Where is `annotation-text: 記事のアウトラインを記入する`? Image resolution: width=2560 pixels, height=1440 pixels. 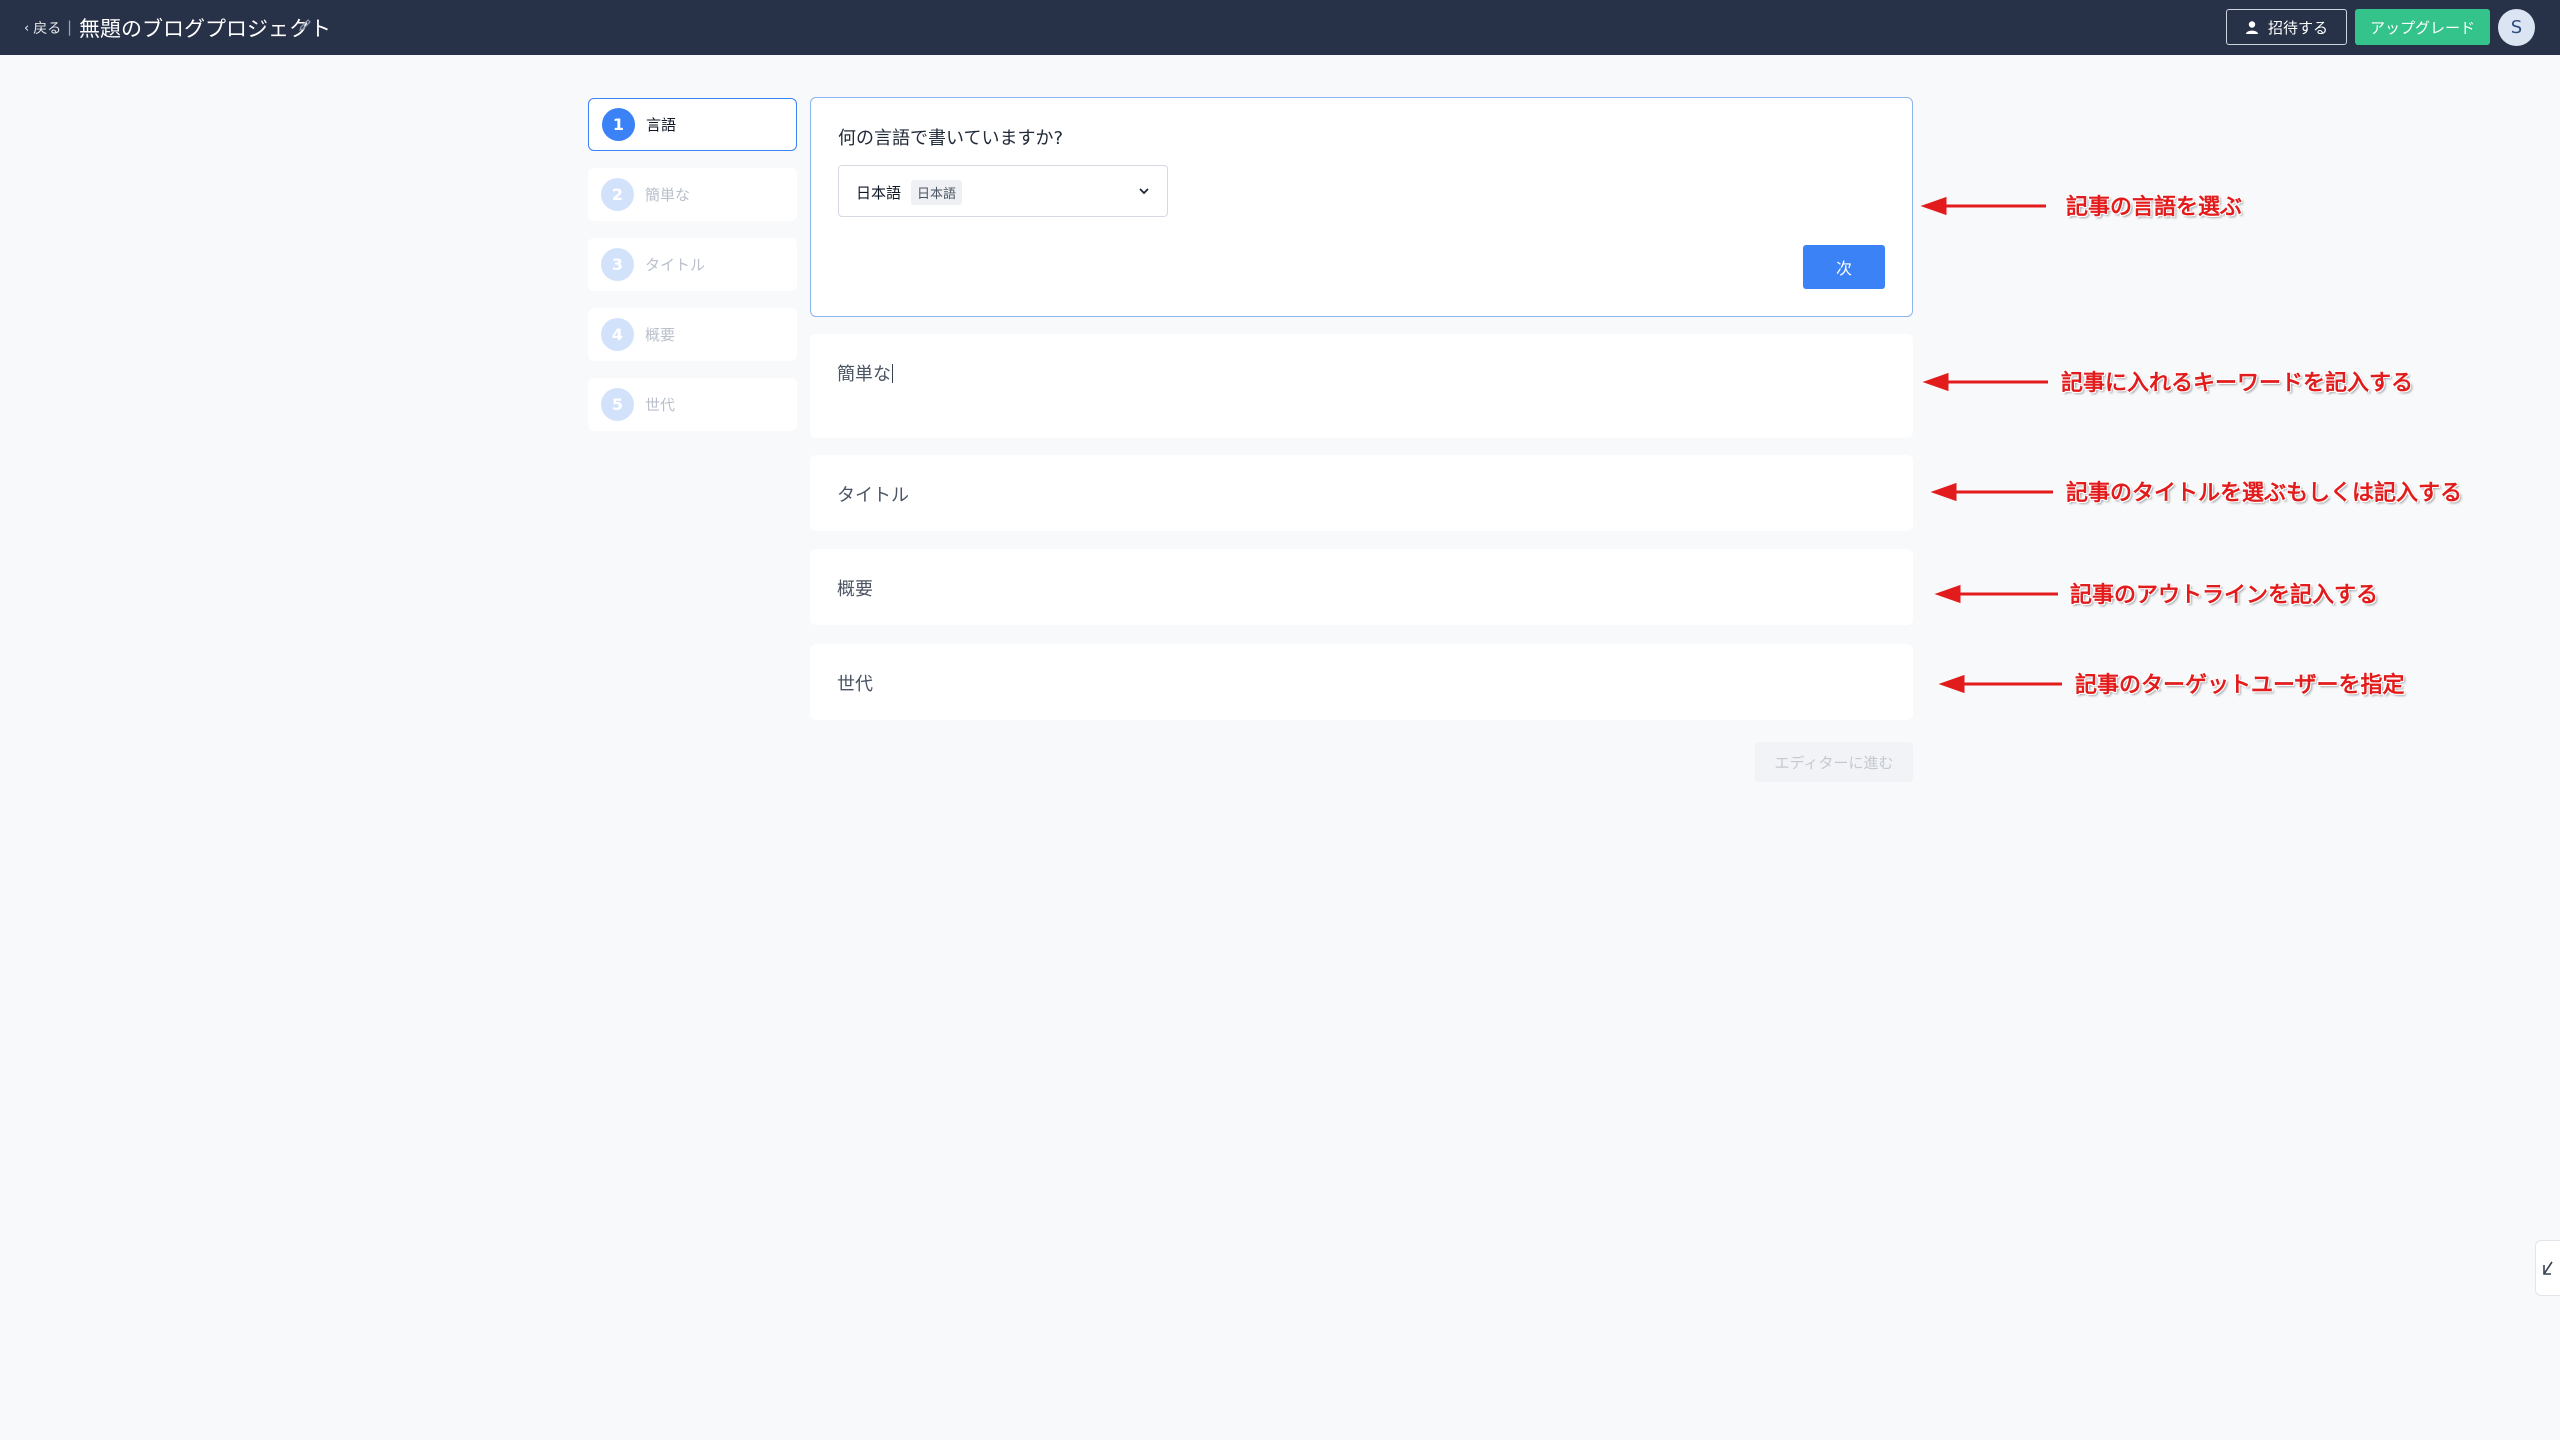
annotation-text: 記事のアウトラインを記入する is located at coordinates (2224, 595).